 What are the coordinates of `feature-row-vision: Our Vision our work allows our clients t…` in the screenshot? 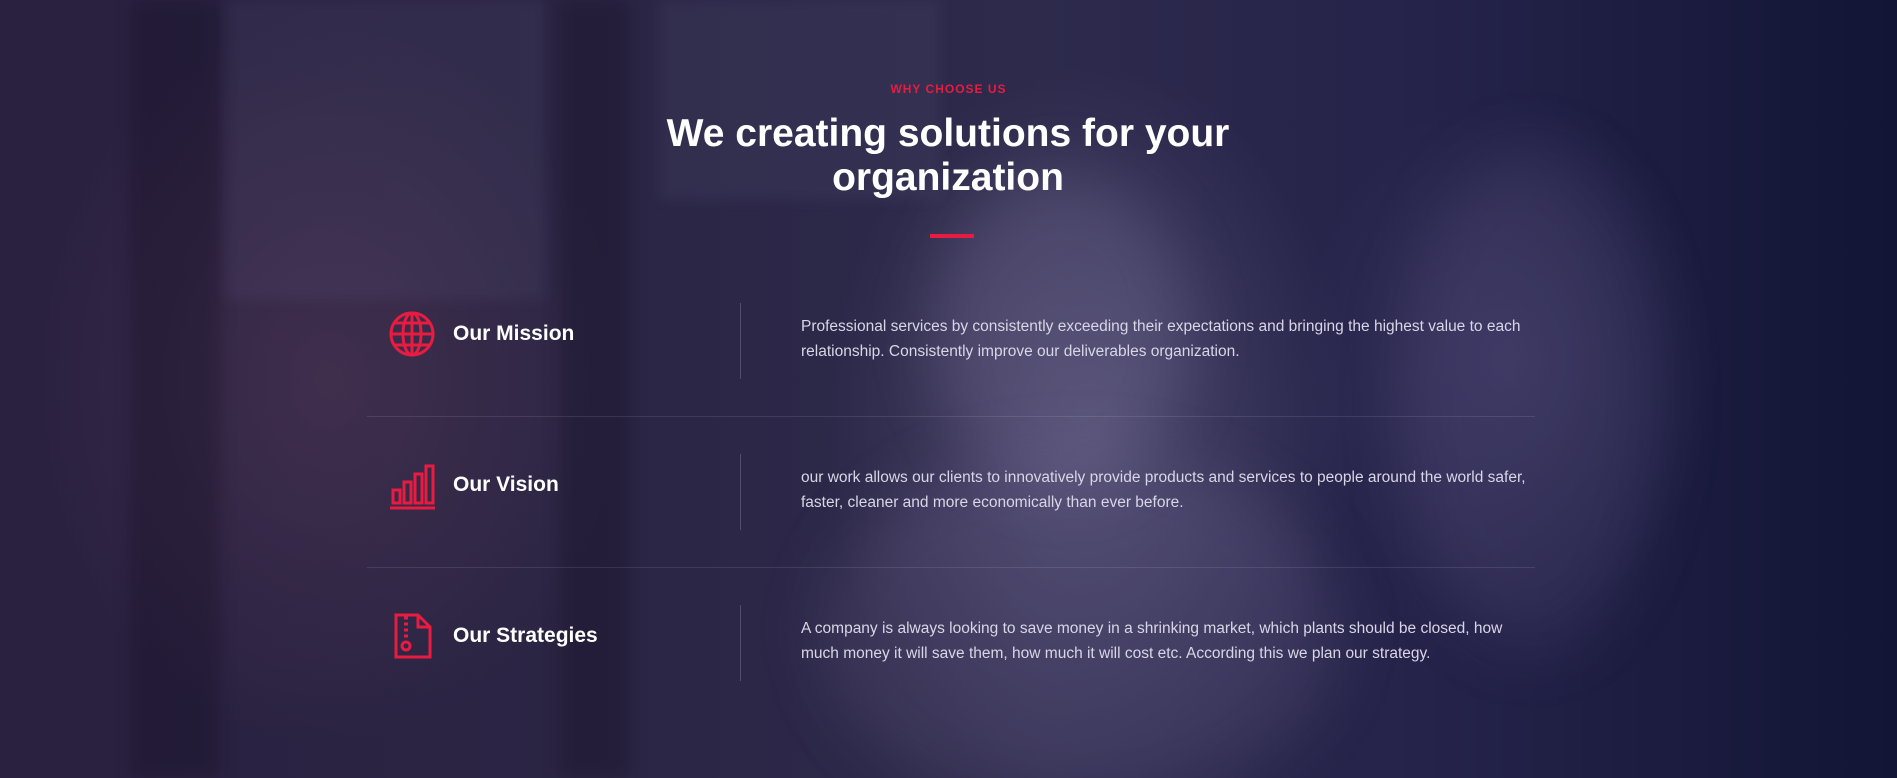 It's located at (951, 492).